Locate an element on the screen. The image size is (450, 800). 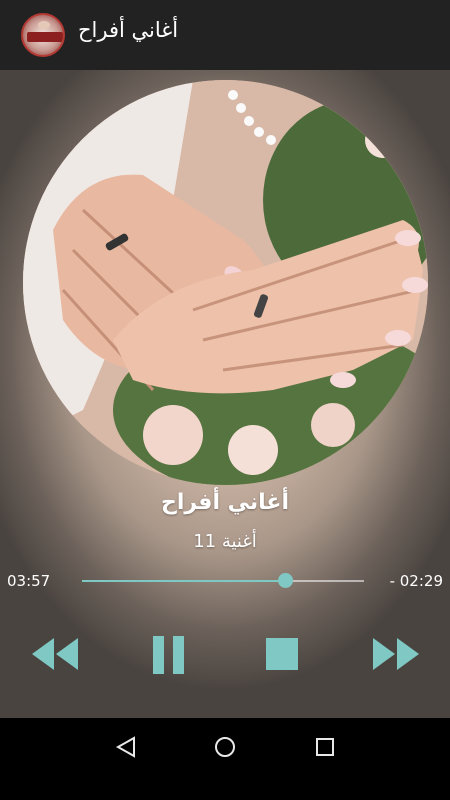
stop-icon is located at coordinates (282, 654).